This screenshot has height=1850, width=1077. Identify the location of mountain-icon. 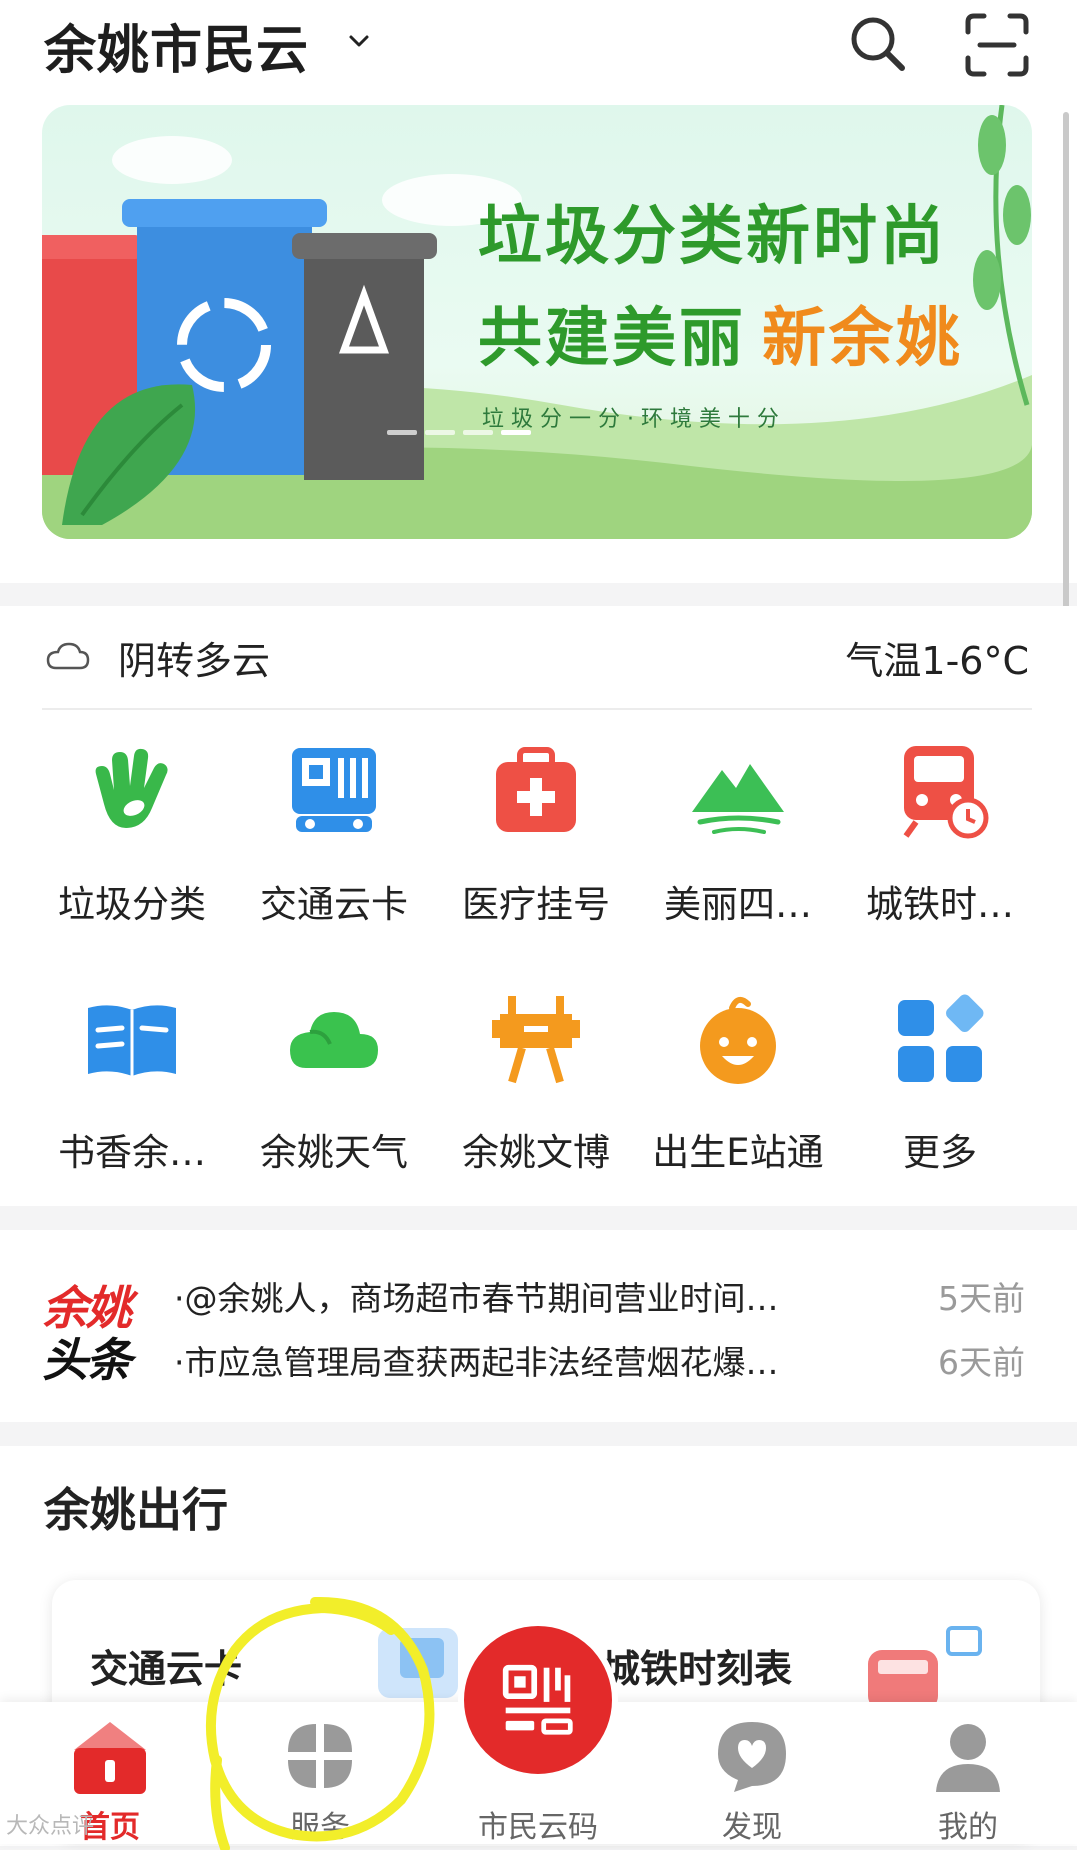
(738, 799).